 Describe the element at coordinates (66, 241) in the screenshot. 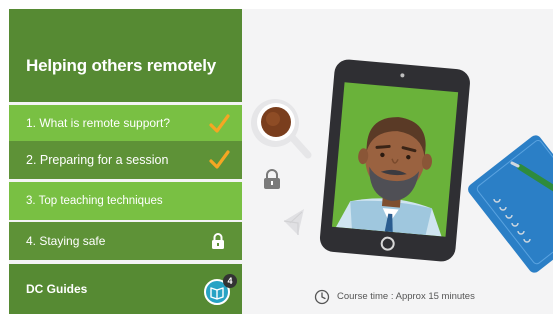

I see `menu-item-label: 4. Staying safe` at that location.